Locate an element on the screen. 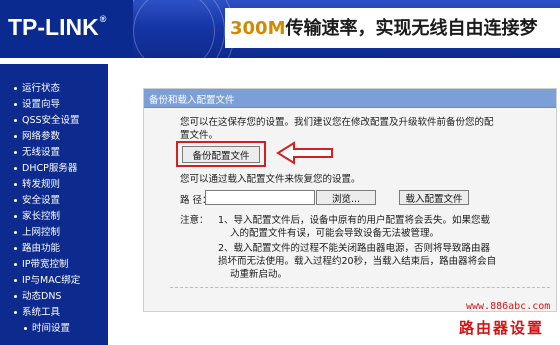 The width and height of the screenshot is (560, 345). panel-divider is located at coordinates (360, 287).